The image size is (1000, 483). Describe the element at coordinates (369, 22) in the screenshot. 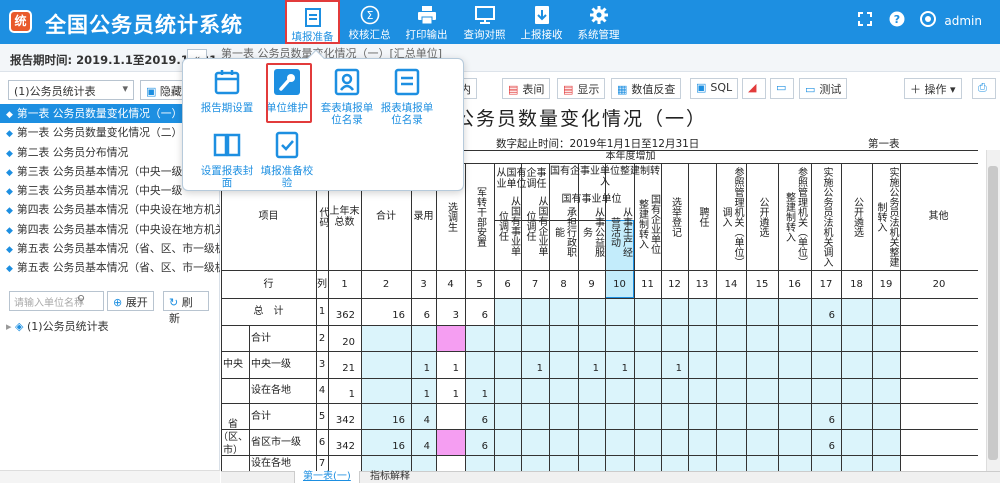

I see `nav-check-summary: Σ 校核汇总` at that location.